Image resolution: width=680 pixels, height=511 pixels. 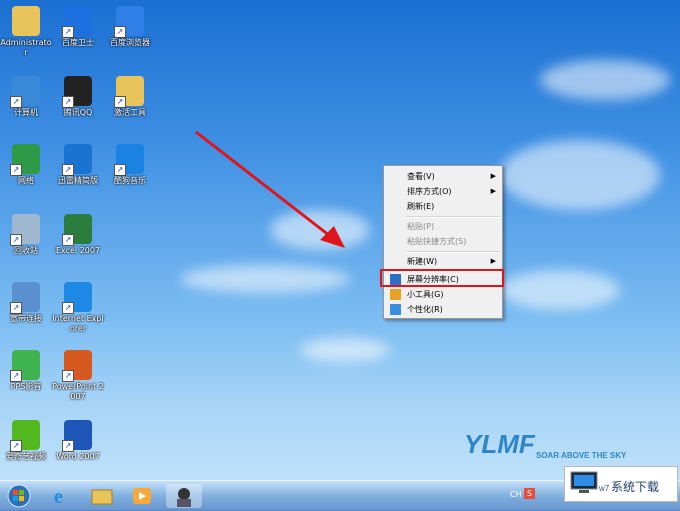 What do you see at coordinates (26, 456) in the screenshot?
I see `desktop-icon-label: 爱奇艺视频` at bounding box center [26, 456].